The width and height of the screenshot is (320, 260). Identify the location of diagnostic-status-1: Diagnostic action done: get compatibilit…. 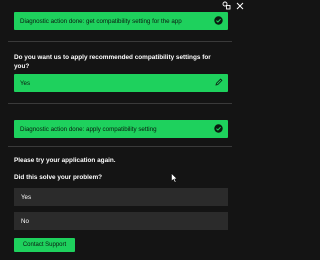
(121, 21).